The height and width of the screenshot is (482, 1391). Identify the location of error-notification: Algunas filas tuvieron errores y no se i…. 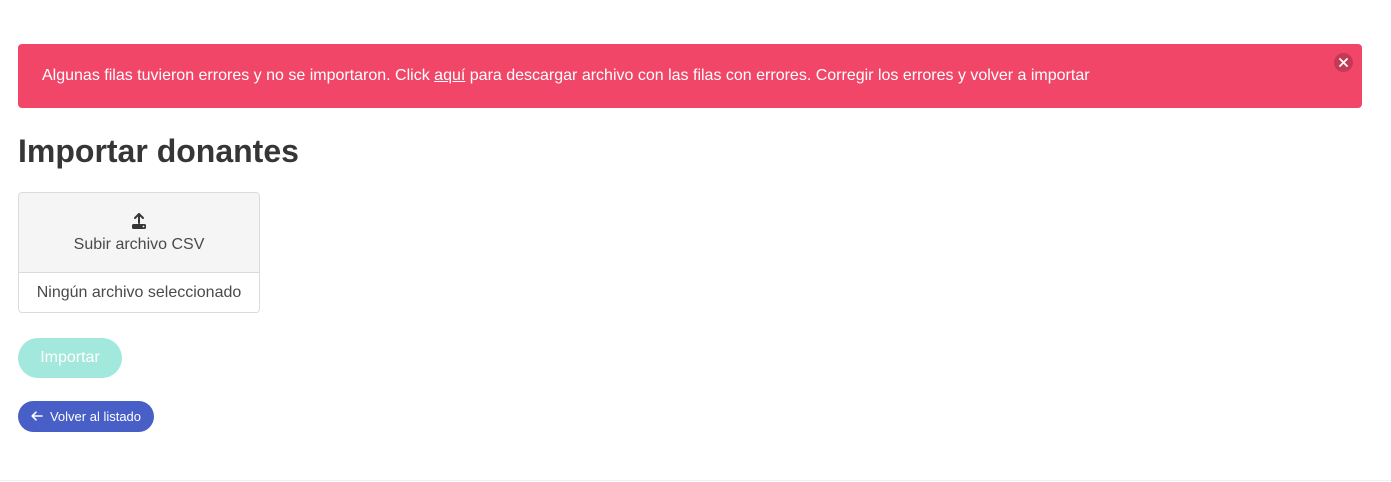
(690, 76).